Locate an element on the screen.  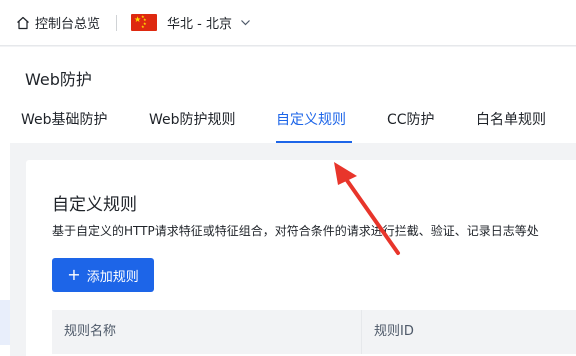
tab-label: 白名单规则 is located at coordinates (511, 120).